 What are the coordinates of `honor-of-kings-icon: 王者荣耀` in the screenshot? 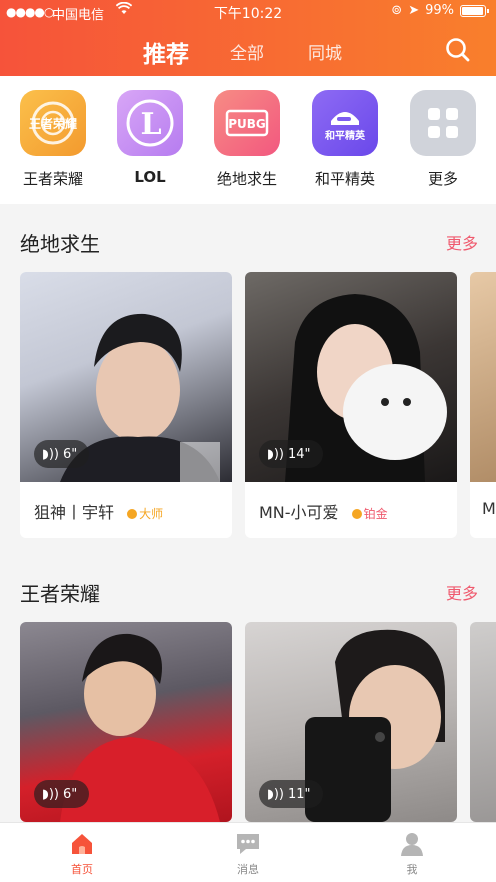 It's located at (53, 123).